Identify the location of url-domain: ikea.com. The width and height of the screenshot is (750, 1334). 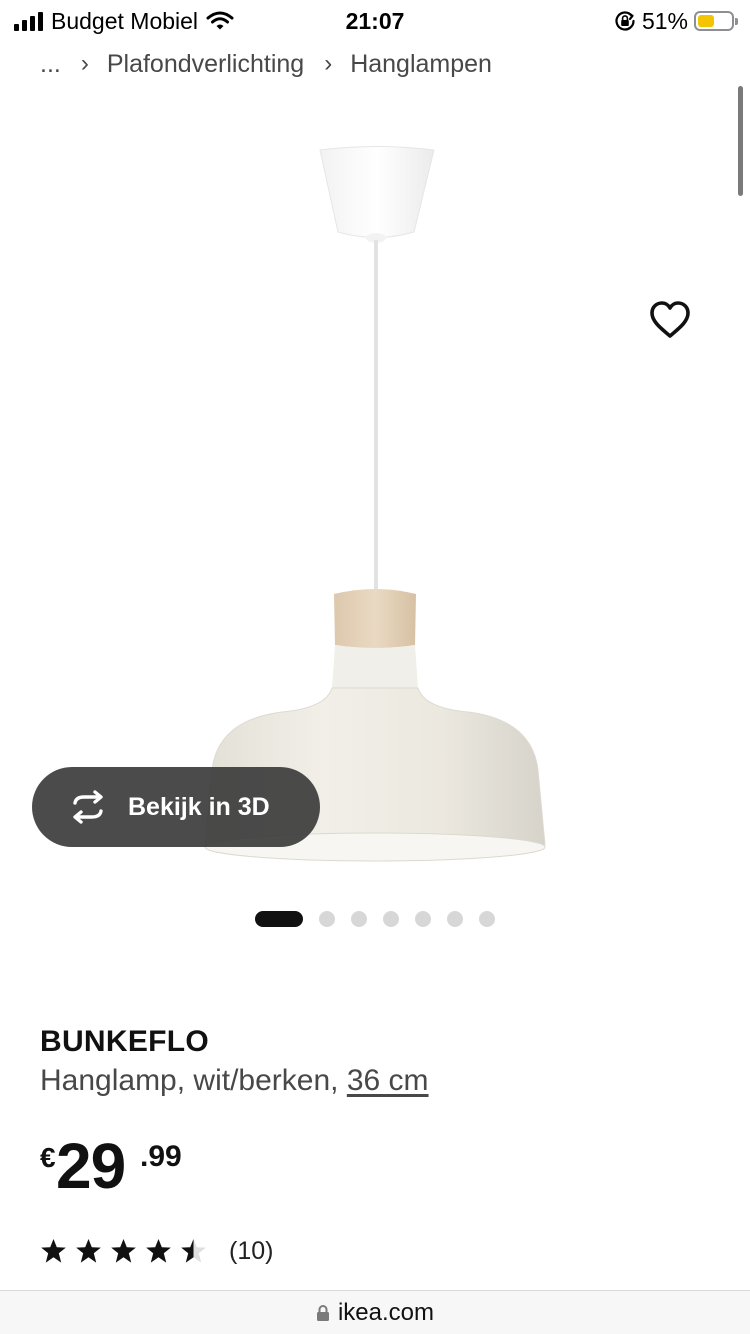
(386, 1312).